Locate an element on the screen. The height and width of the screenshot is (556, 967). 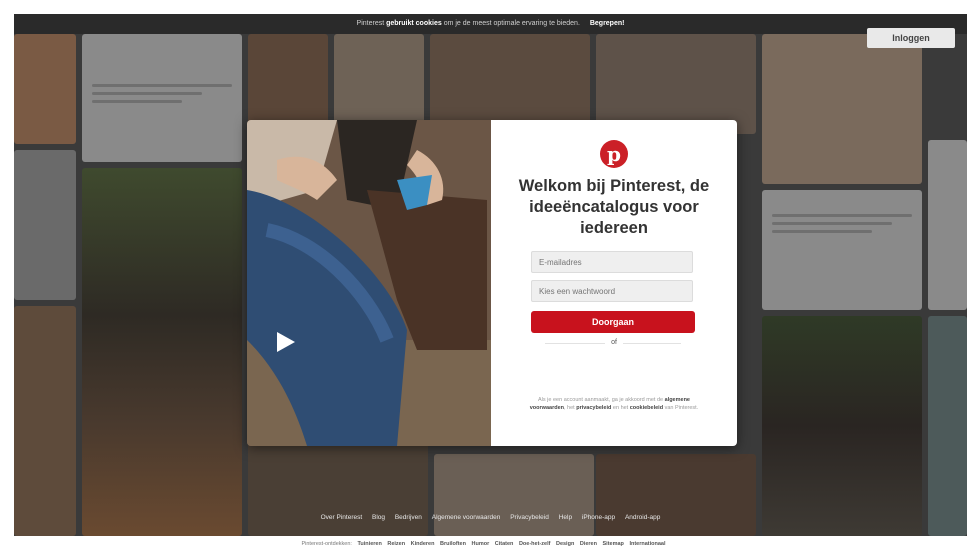
discover-link: Design is located at coordinates (565, 544).